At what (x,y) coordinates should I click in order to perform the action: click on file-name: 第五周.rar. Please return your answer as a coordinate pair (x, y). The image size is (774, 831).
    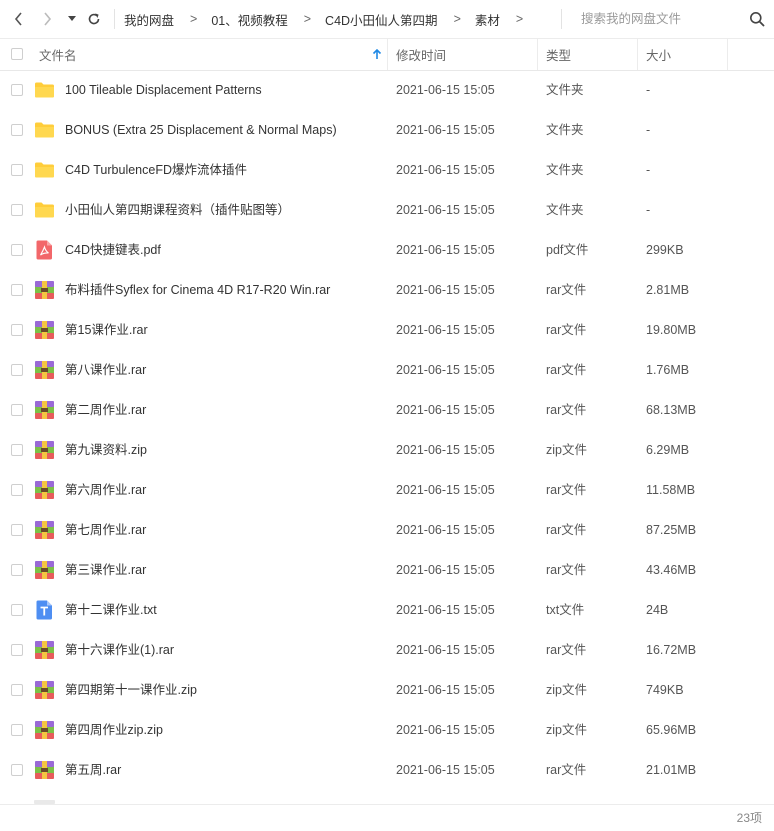
    Looking at the image, I should click on (93, 770).